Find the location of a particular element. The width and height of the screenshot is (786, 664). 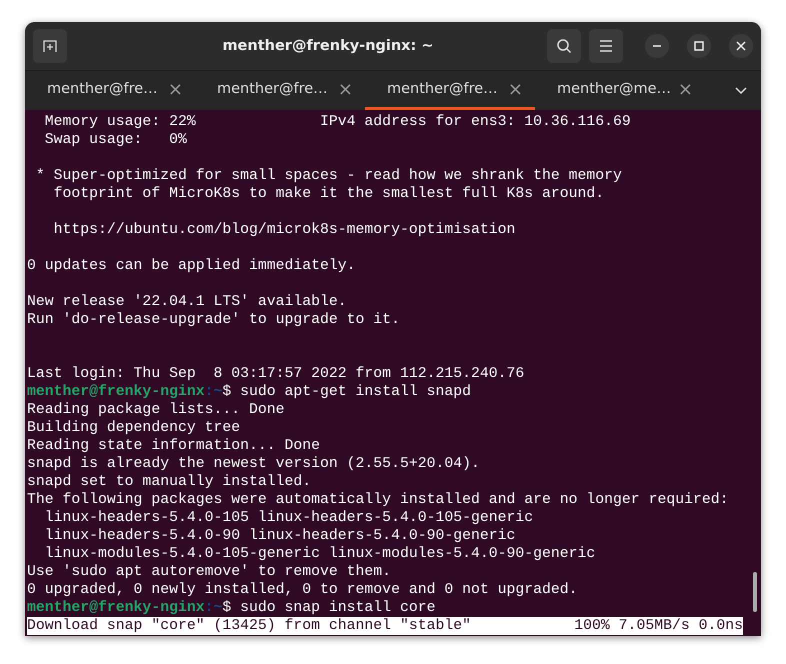

maximize-button is located at coordinates (699, 46).